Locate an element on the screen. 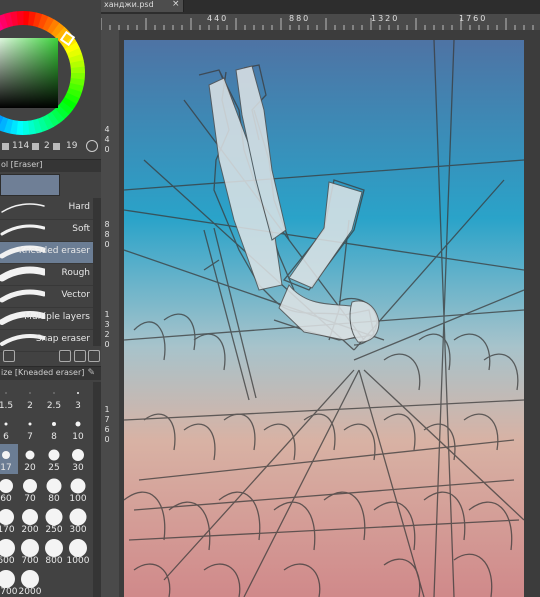 This screenshot has height=597, width=540. brush-size-header: ize [Kneaded eraser] ✎ is located at coordinates (50, 373).